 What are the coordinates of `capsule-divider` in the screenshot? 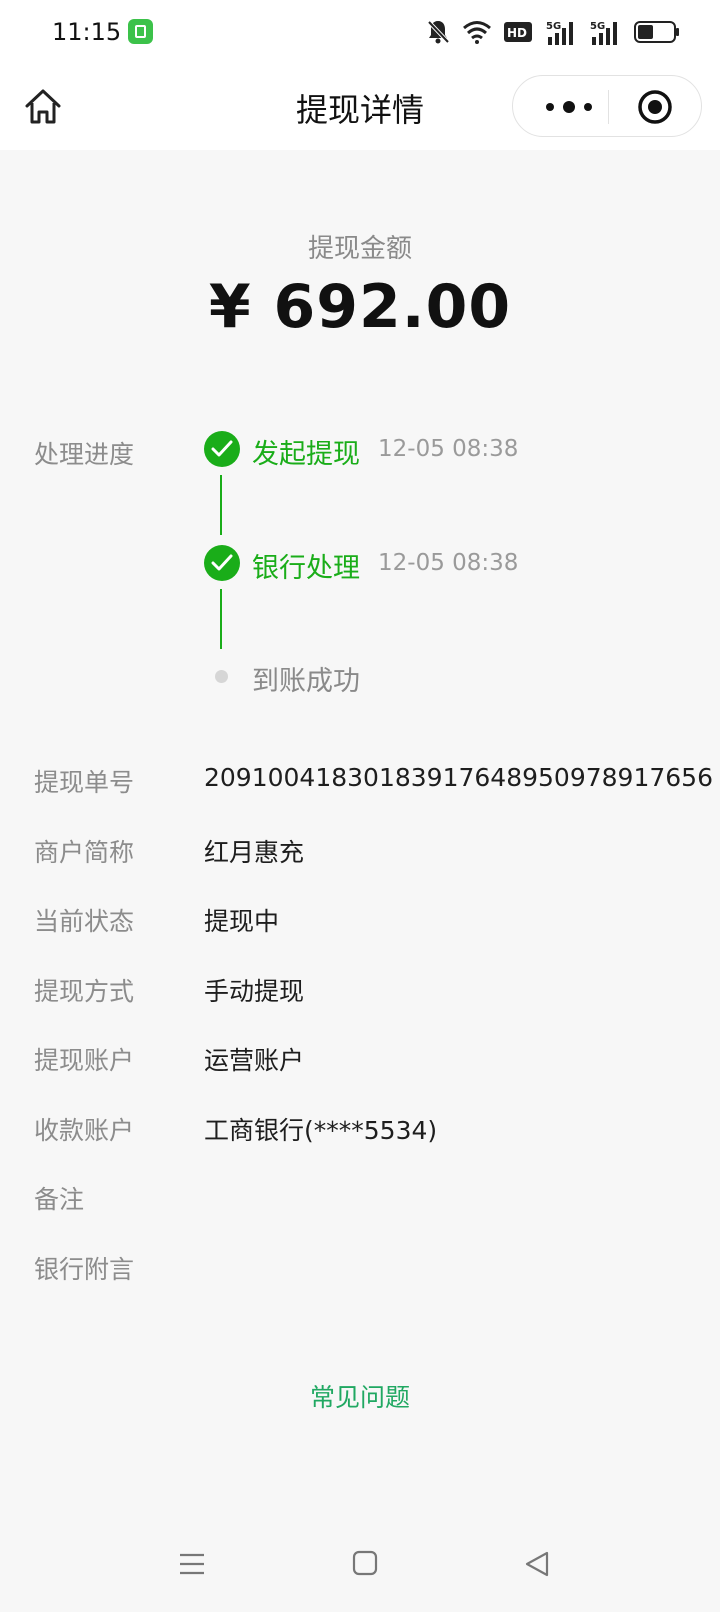 It's located at (608, 107).